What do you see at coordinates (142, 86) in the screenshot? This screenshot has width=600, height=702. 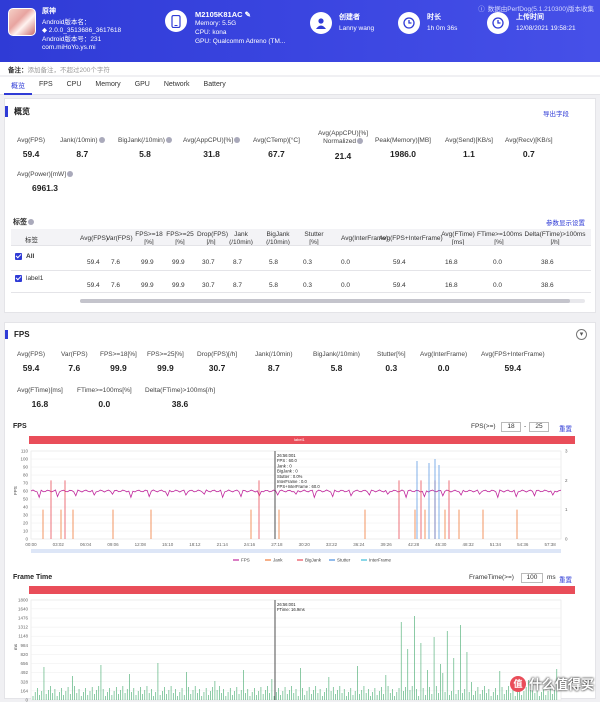 I see `tab-gpu: GPU` at bounding box center [142, 86].